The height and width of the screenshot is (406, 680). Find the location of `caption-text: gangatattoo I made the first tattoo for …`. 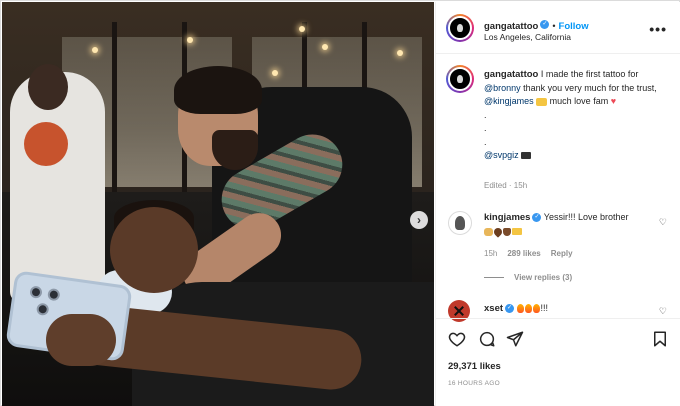

caption-text: gangatattoo I made the first tattoo for … is located at coordinates (570, 114).